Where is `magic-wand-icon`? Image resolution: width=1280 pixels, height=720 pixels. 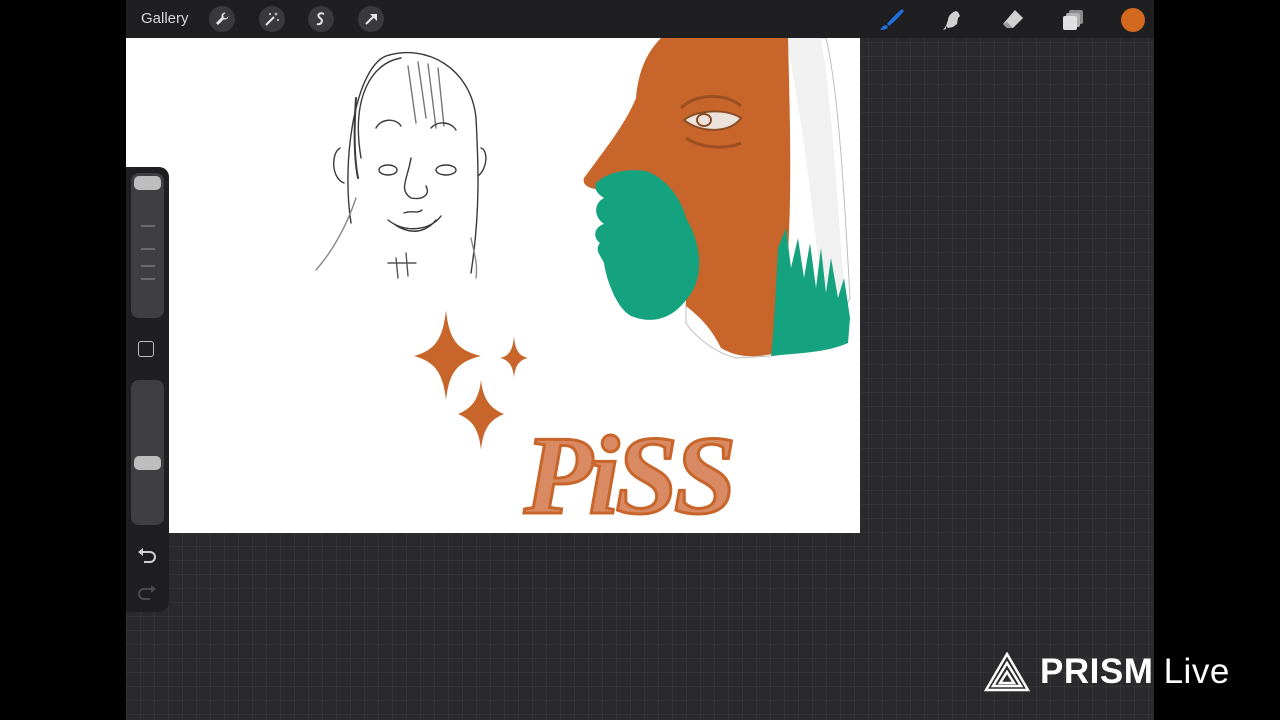
magic-wand-icon is located at coordinates (272, 19).